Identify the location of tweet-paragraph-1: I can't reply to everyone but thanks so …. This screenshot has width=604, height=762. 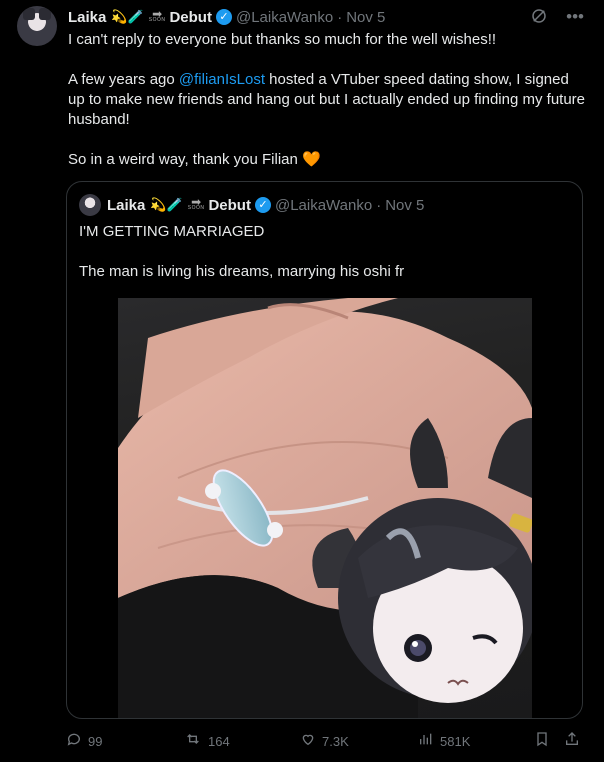
(282, 39).